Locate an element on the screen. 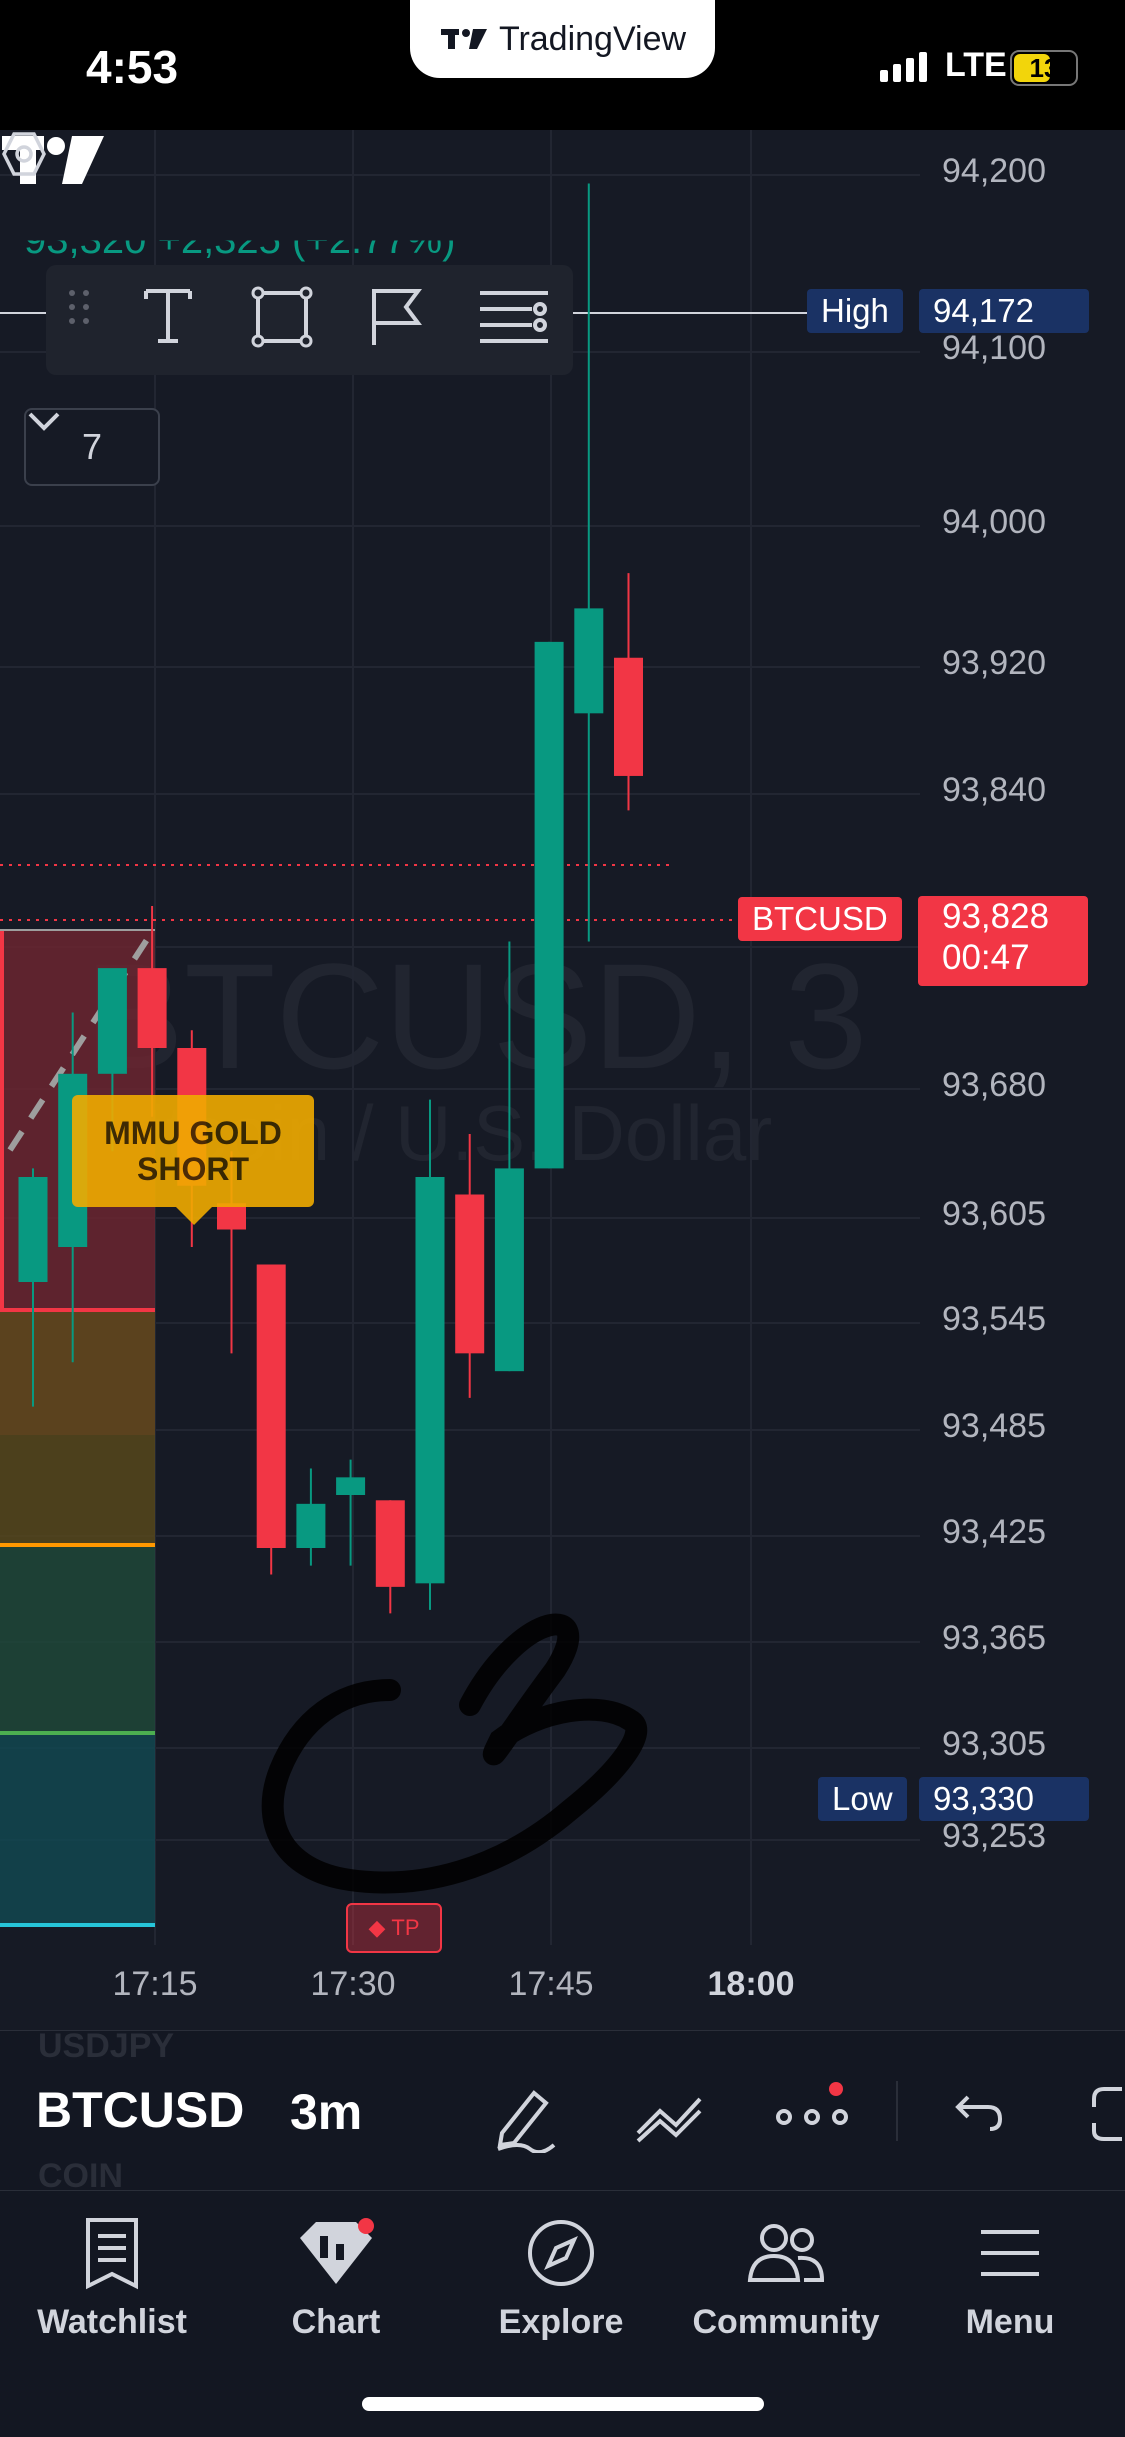 Image resolution: width=1125 pixels, height=2437 pixels. time-scale-label: 17:45 is located at coordinates (551, 1984).